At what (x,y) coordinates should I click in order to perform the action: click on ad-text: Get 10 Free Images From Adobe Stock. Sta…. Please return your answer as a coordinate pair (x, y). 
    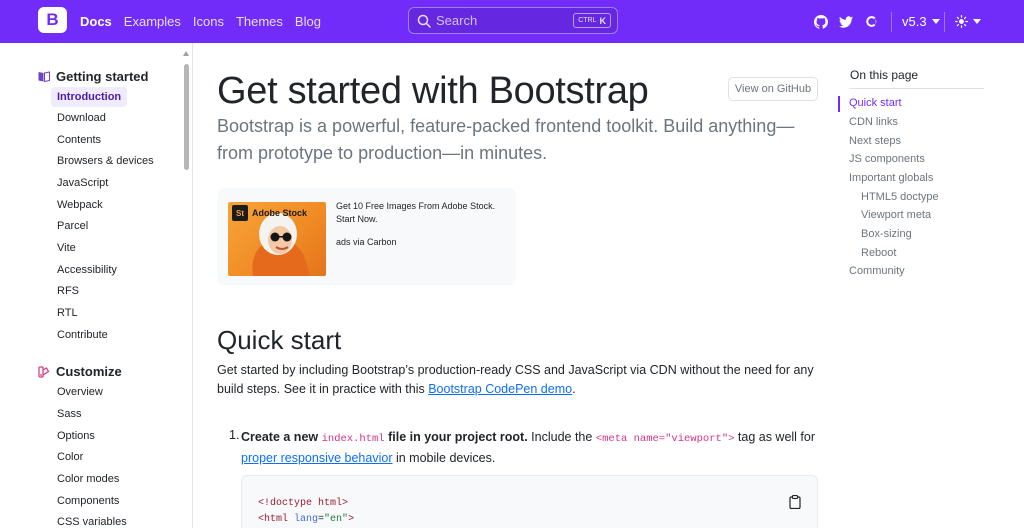
    Looking at the image, I should click on (421, 213).